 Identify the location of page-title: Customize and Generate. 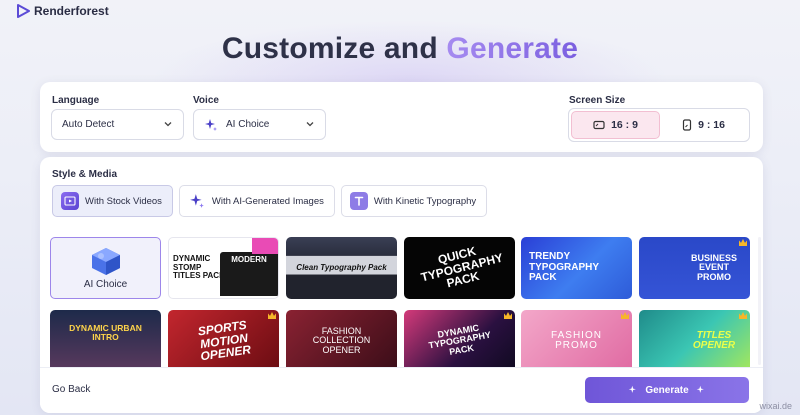
(400, 49).